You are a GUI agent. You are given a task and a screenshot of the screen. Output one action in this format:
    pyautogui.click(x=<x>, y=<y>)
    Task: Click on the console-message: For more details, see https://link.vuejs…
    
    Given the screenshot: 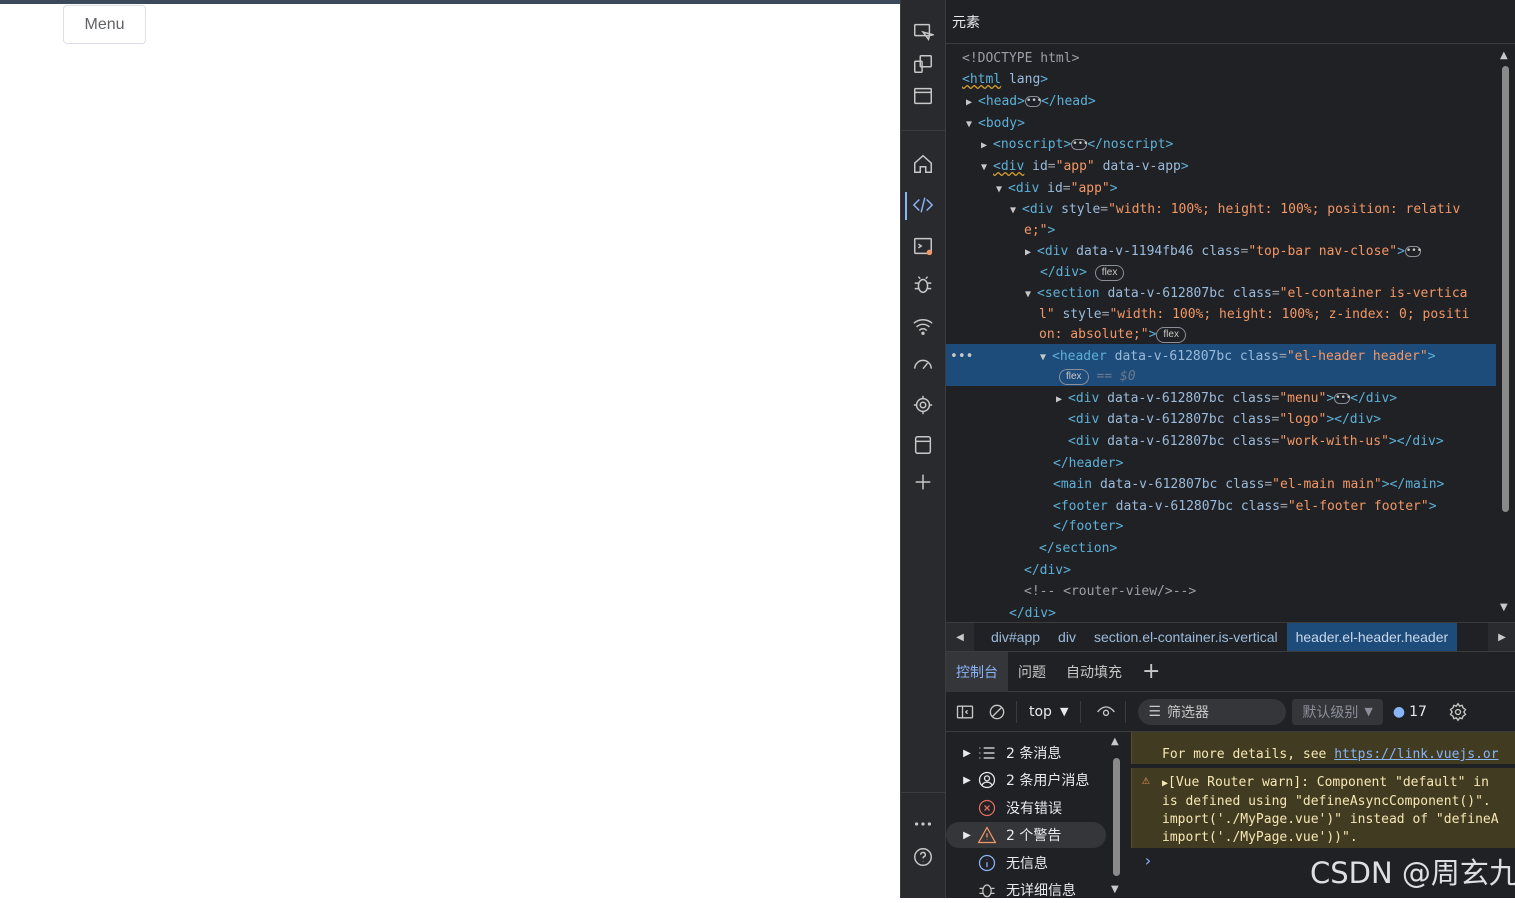 What is the action you would take?
    pyautogui.click(x=1323, y=748)
    